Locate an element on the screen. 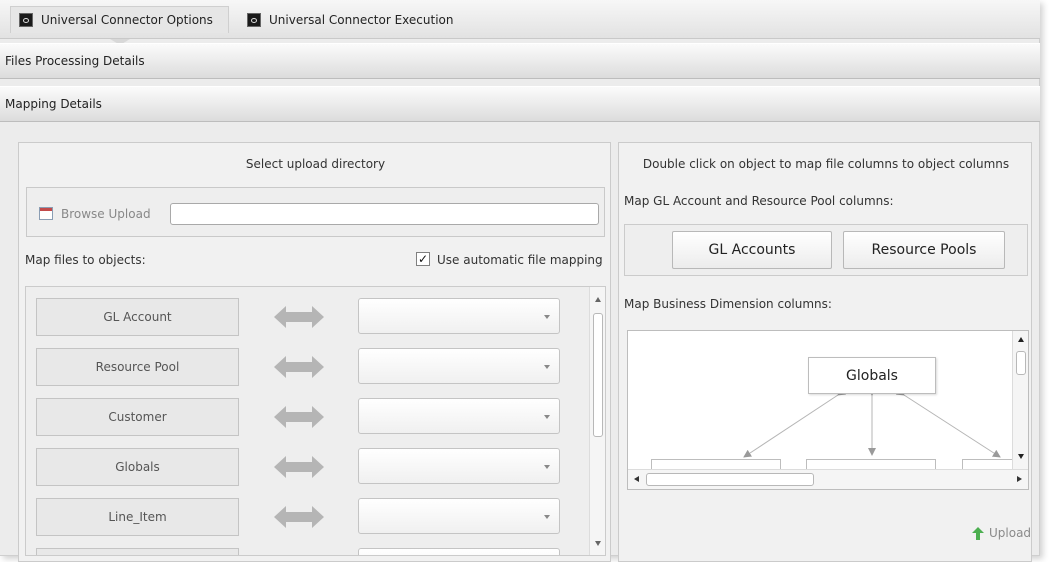  object-customer: Customer is located at coordinates (137, 417).